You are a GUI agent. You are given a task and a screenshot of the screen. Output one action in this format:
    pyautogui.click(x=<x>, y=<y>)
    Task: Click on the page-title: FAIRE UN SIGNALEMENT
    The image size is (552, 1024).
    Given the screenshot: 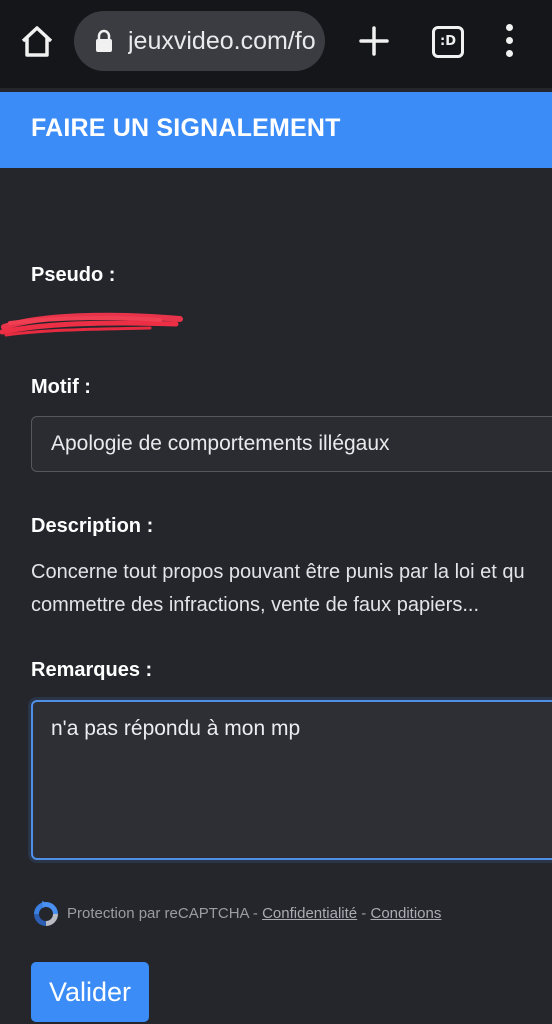 What is the action you would take?
    pyautogui.click(x=186, y=128)
    